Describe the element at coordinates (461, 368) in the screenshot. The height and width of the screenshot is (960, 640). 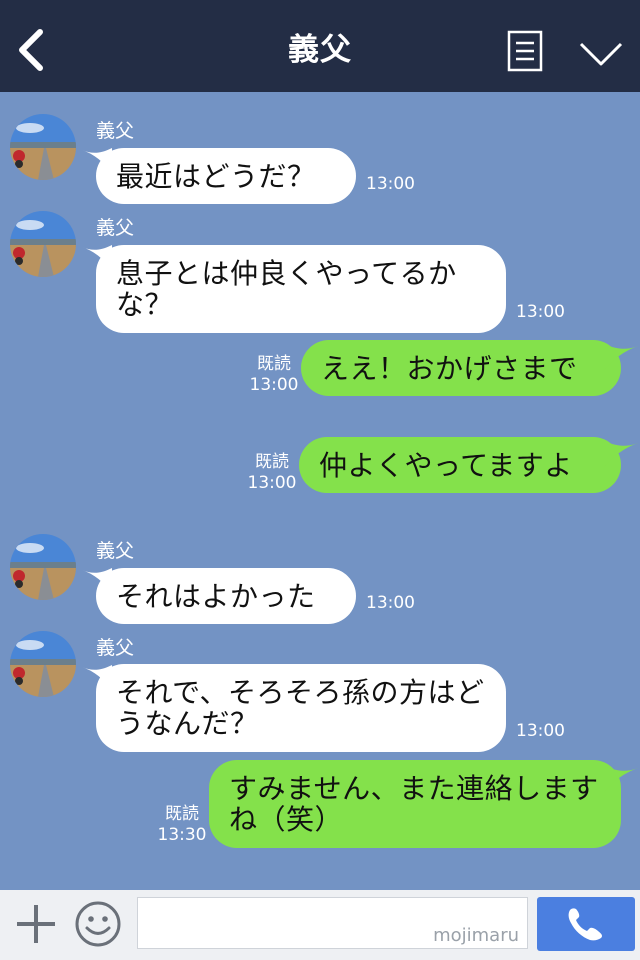
I see `message-bubble-outgoing: ええ！おかげさまで` at that location.